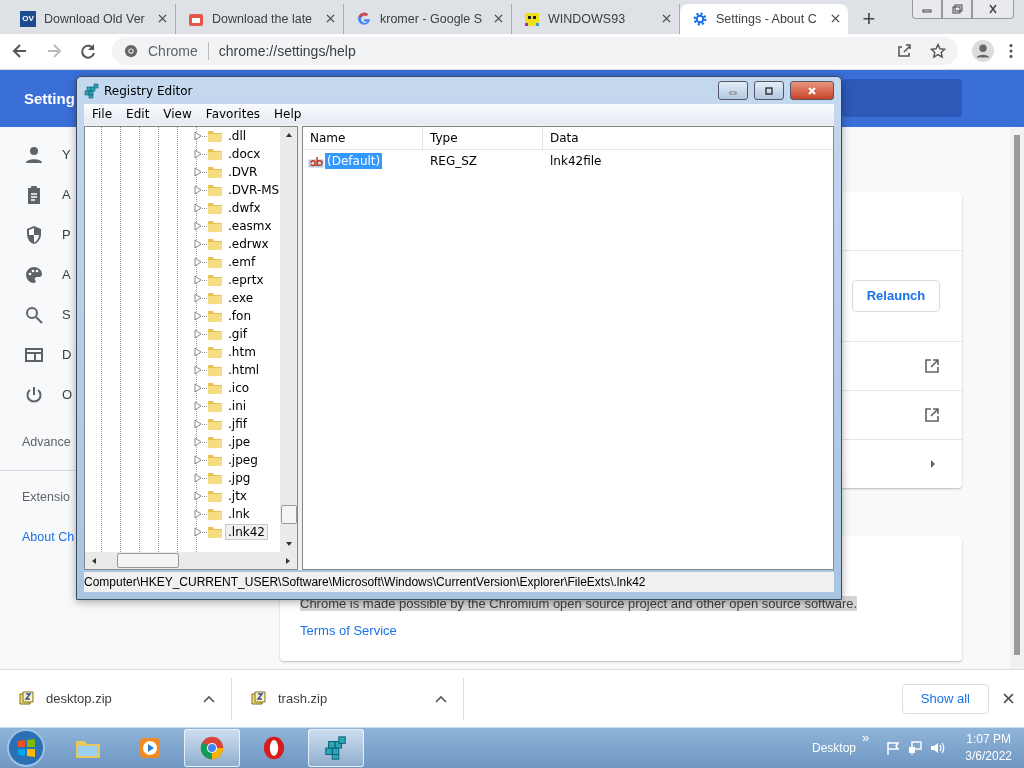  I want to click on volume-icon, so click(937, 748).